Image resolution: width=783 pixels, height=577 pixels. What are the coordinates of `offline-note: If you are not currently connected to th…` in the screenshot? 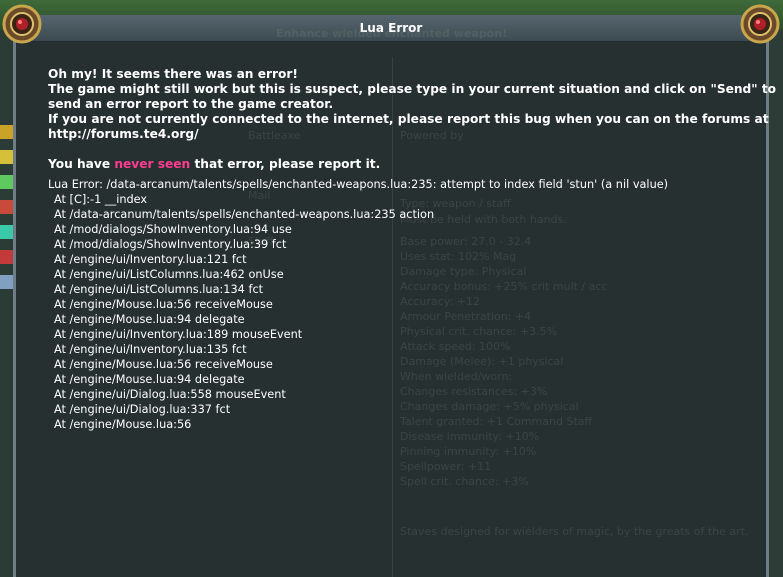 It's located at (408, 119).